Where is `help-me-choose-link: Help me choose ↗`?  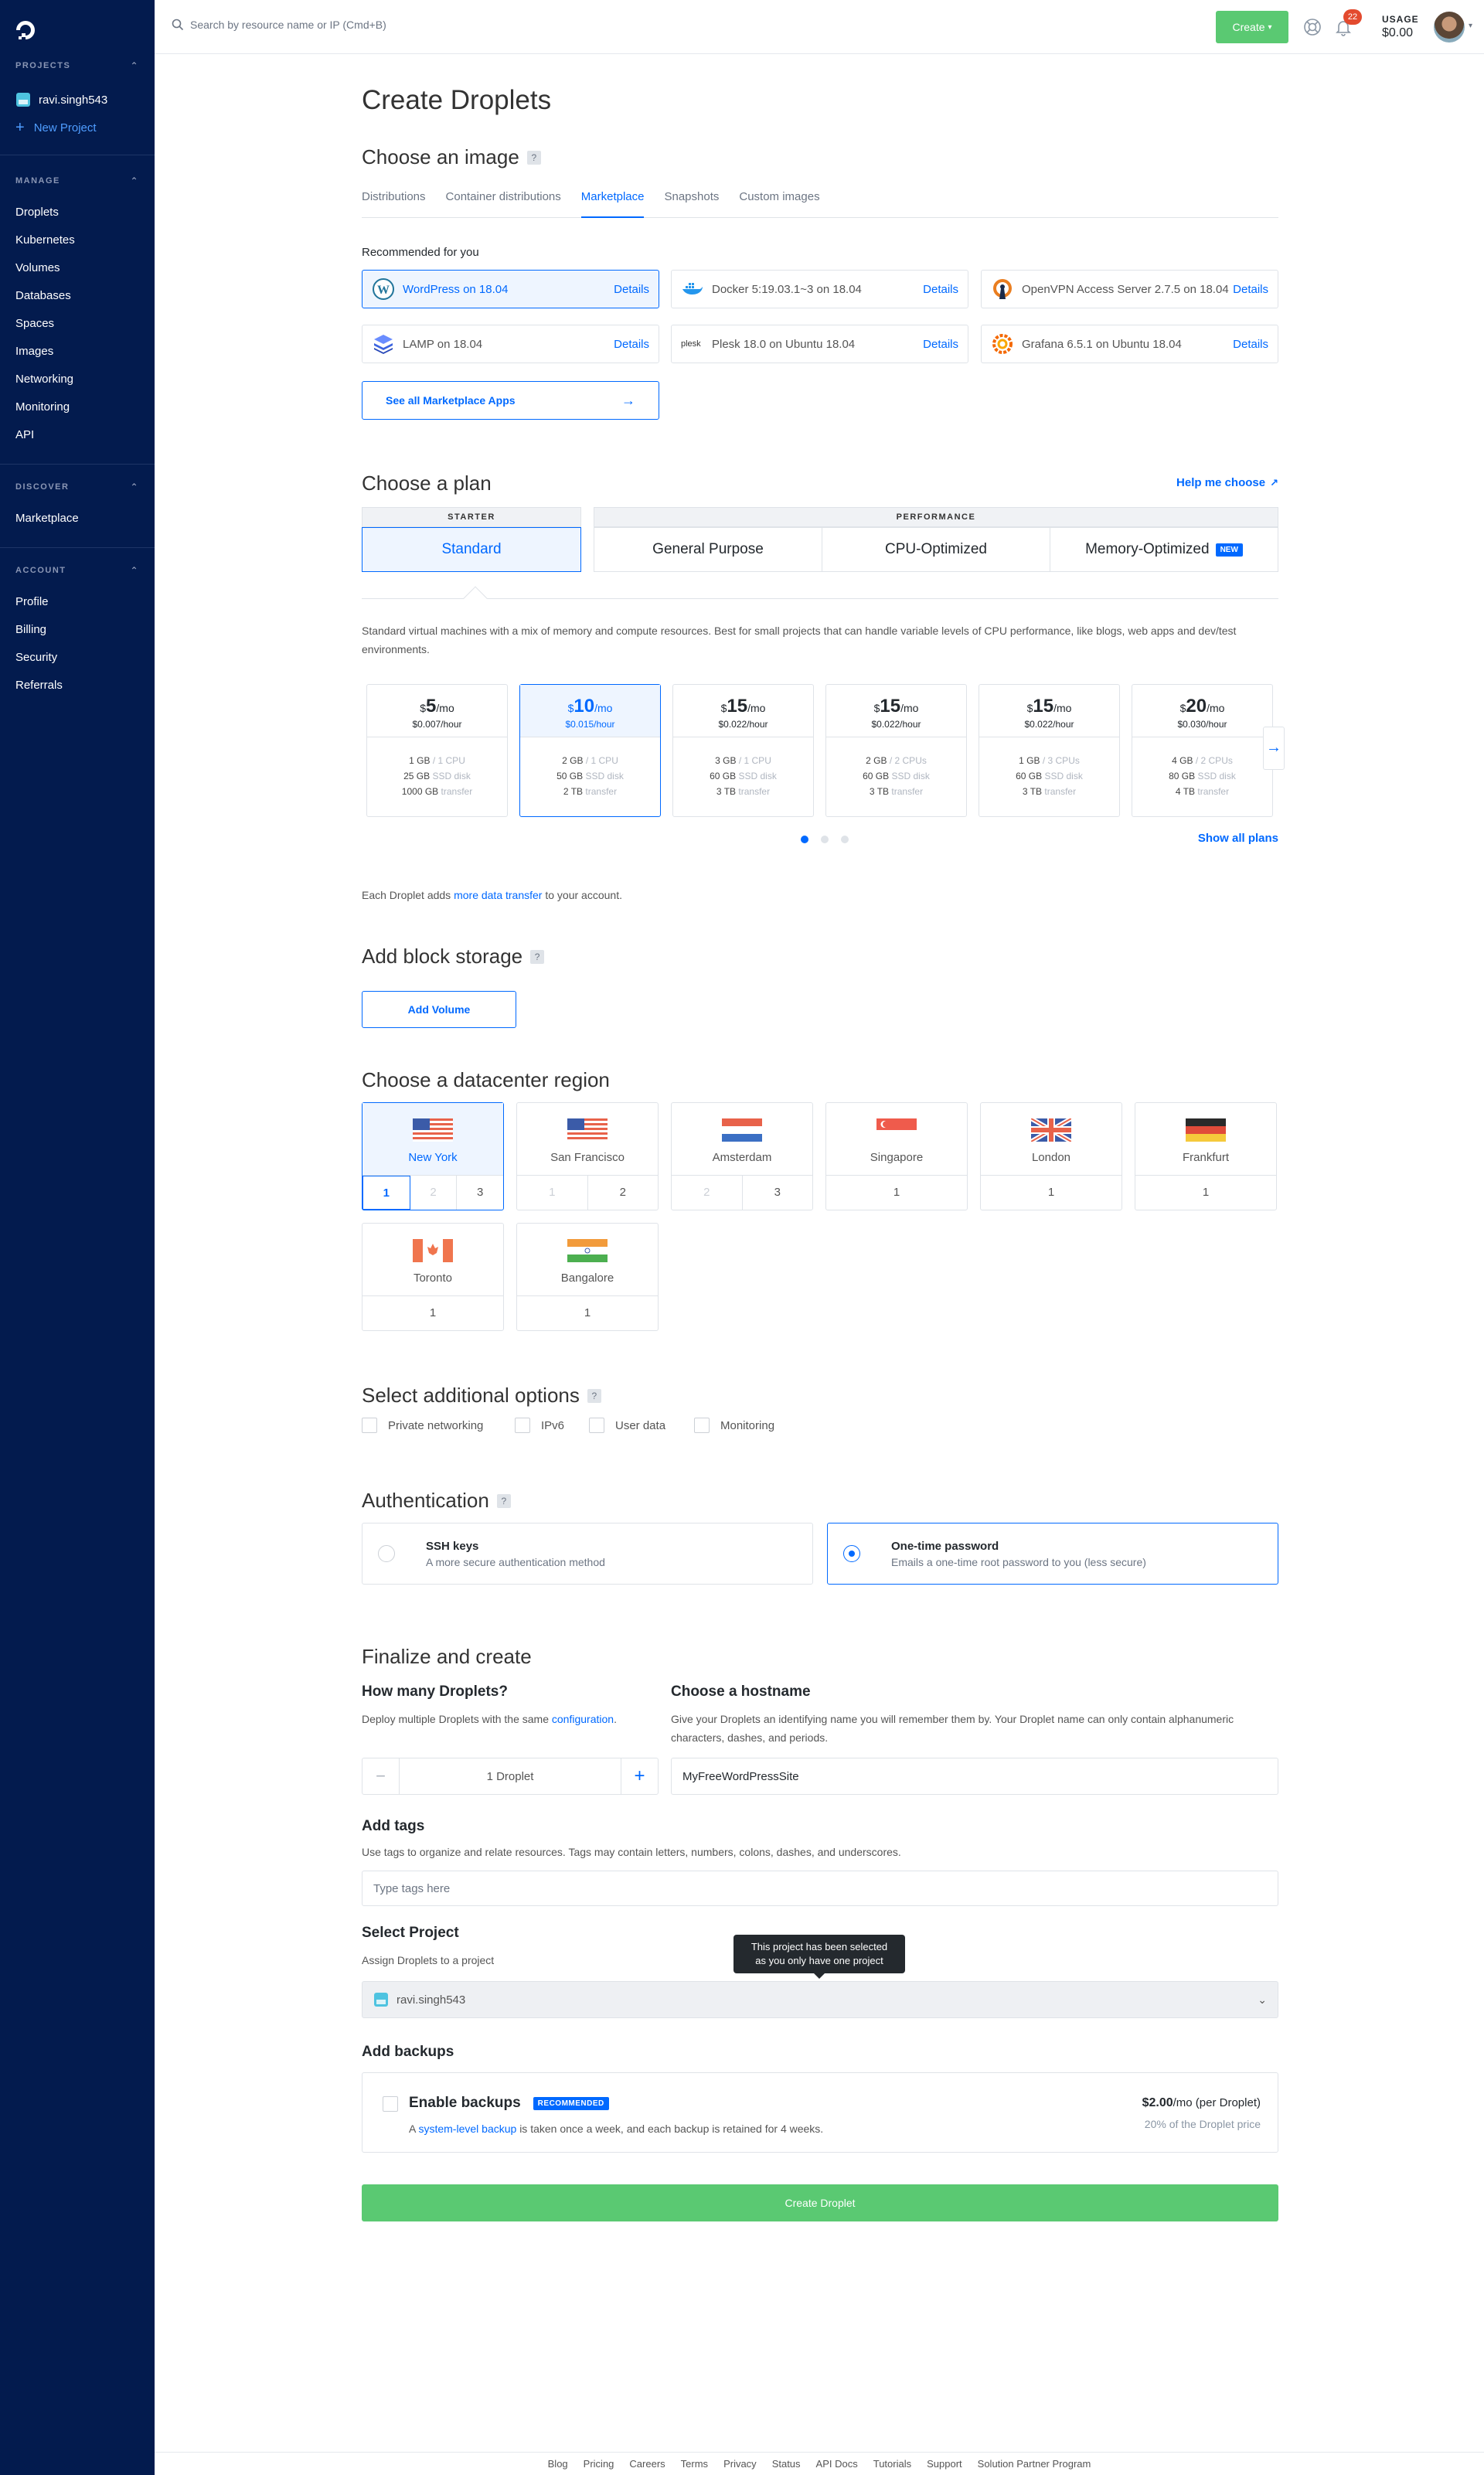 help-me-choose-link: Help me choose ↗ is located at coordinates (1227, 482).